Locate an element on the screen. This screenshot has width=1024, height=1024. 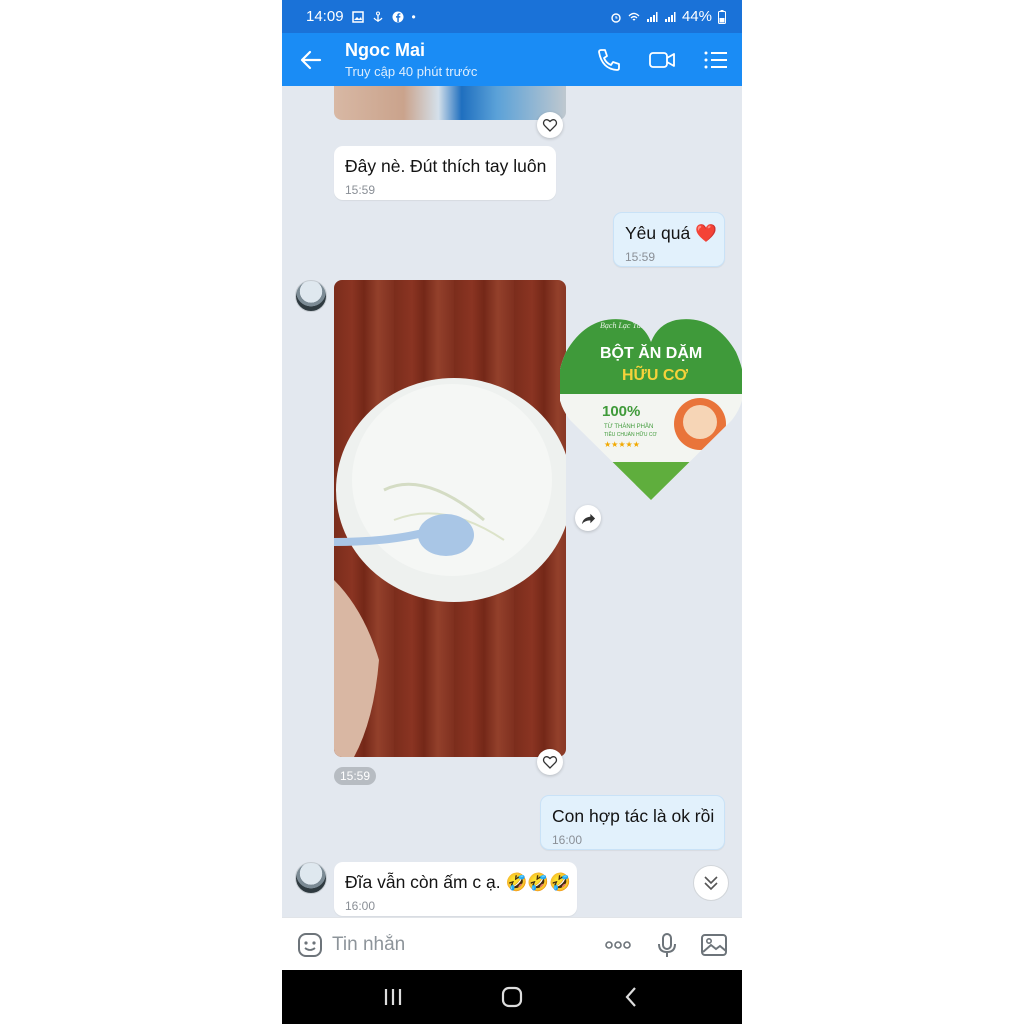
signal-2-icon is located at coordinates (670, 16).